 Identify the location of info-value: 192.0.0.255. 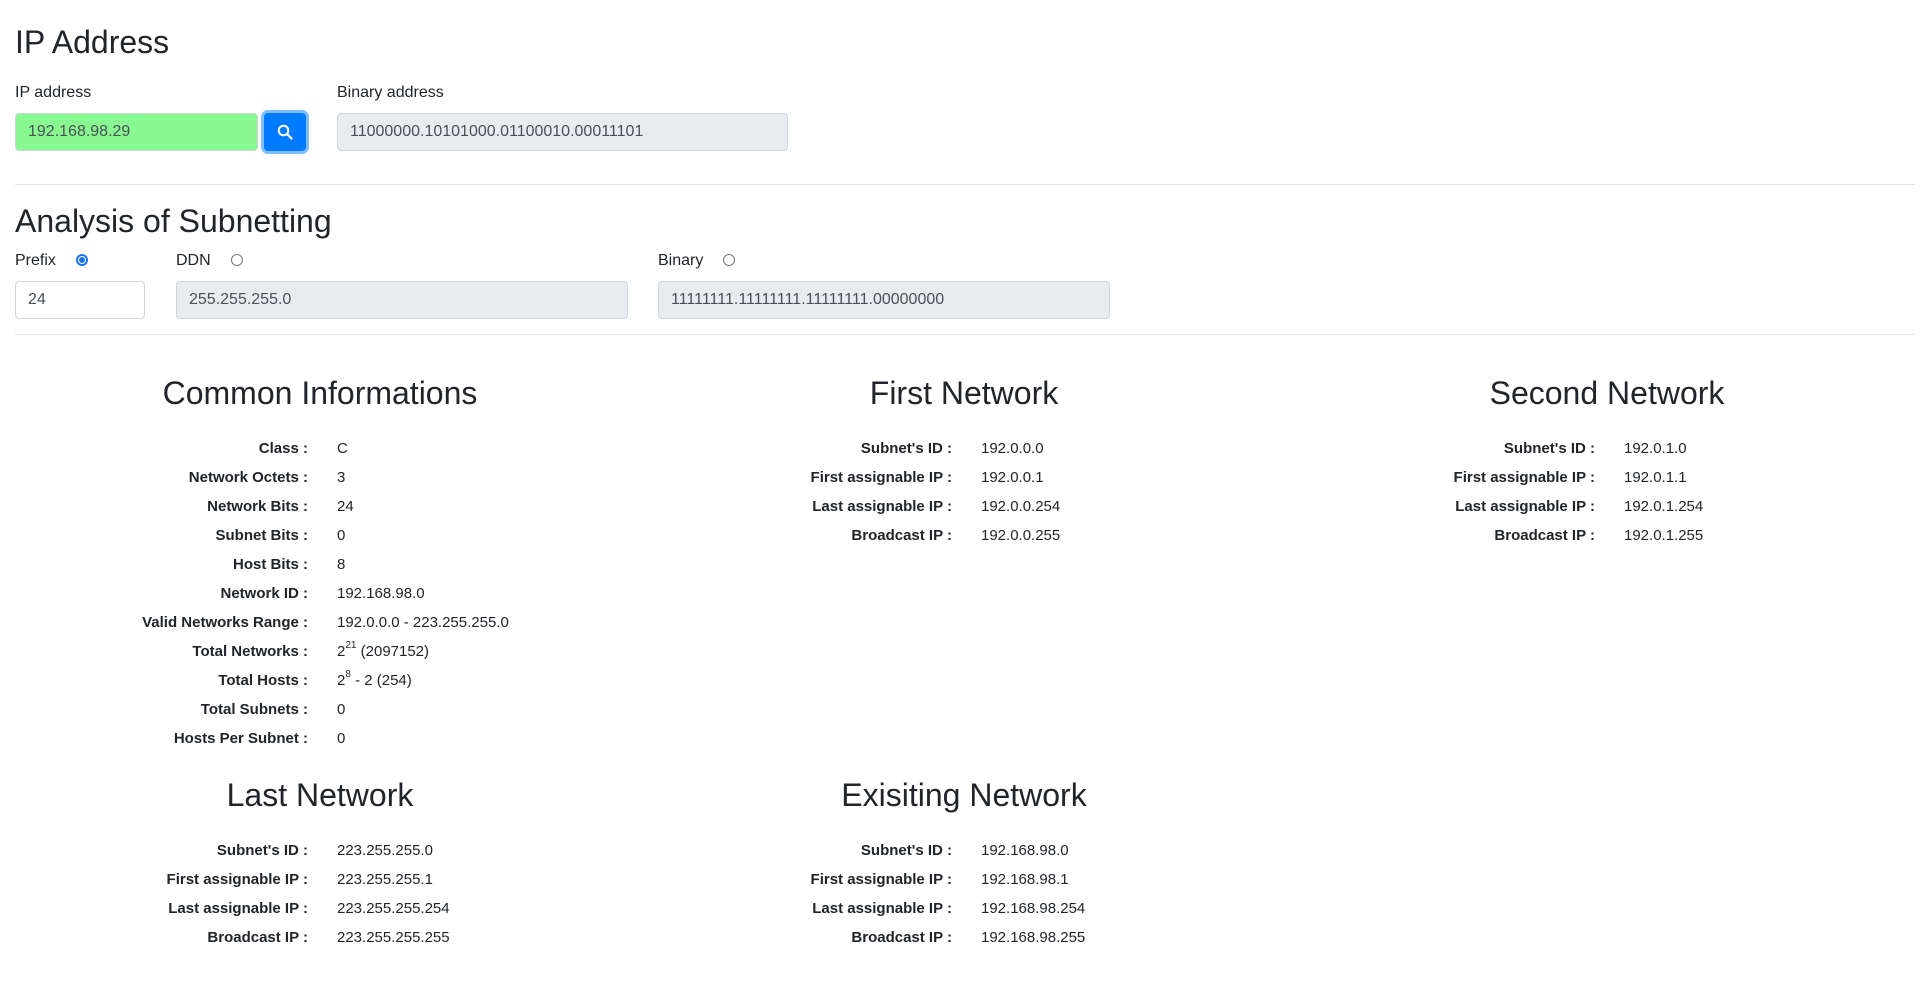
(1021, 536).